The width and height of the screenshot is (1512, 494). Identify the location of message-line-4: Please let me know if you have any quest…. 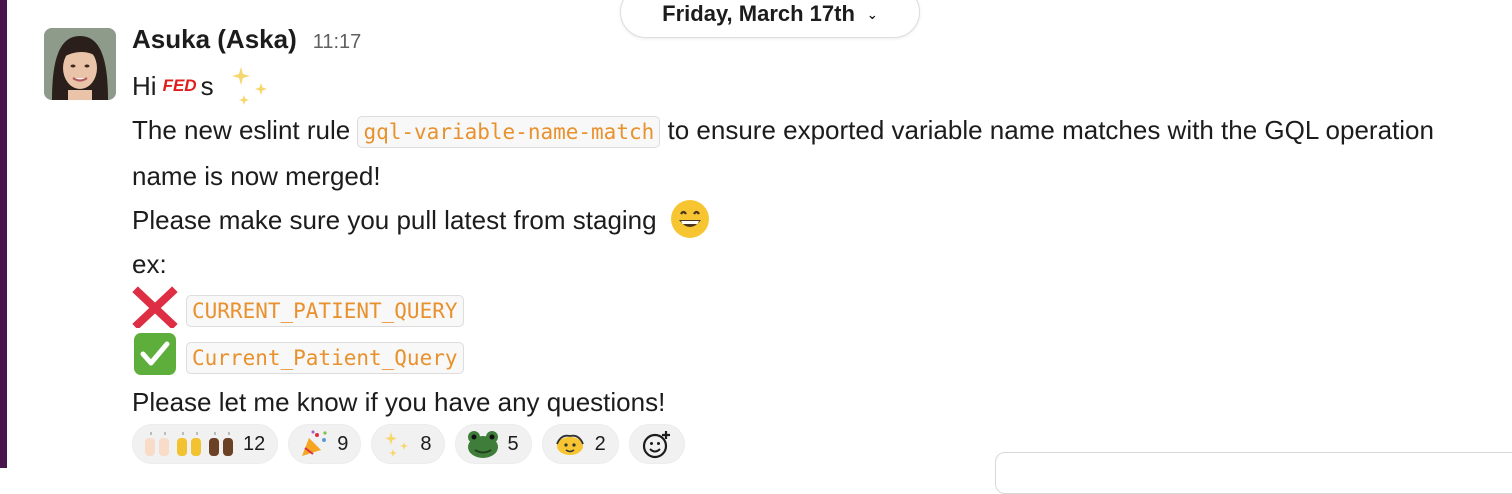
(817, 402).